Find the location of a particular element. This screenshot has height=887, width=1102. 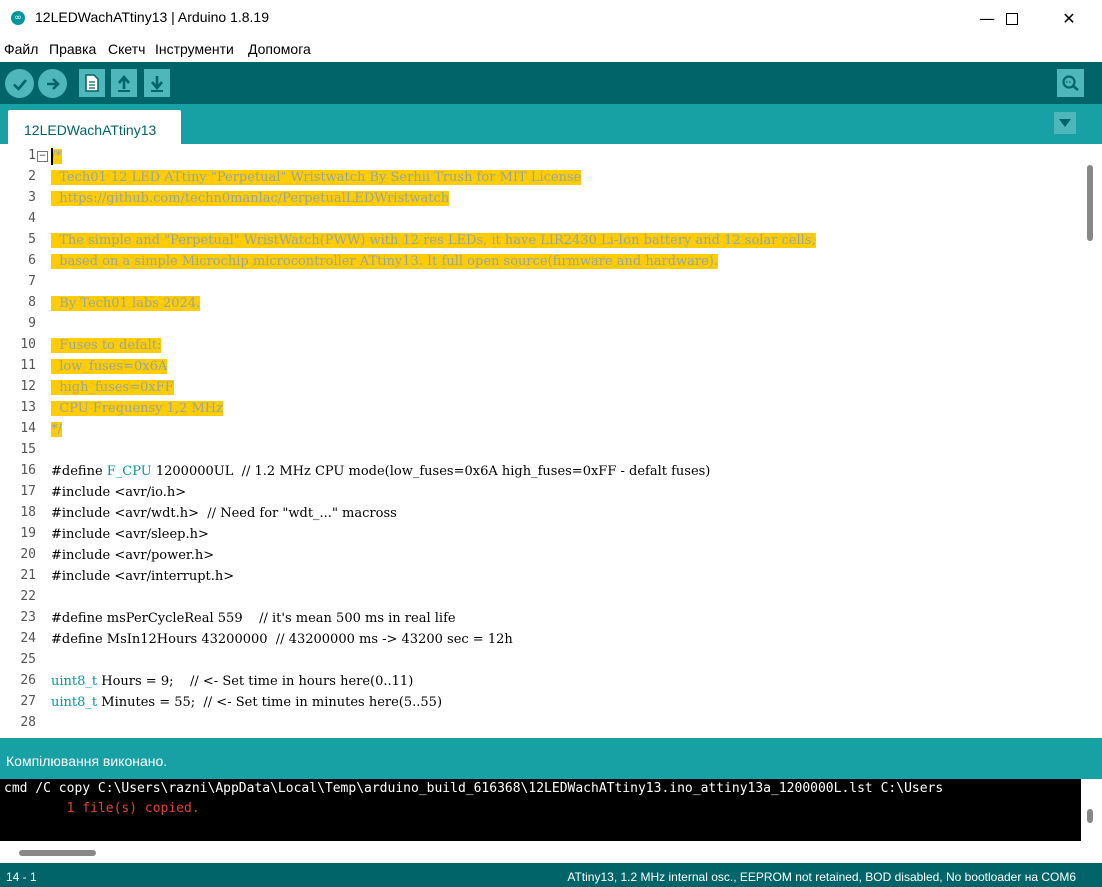

line-number: 26 is located at coordinates (28, 680).